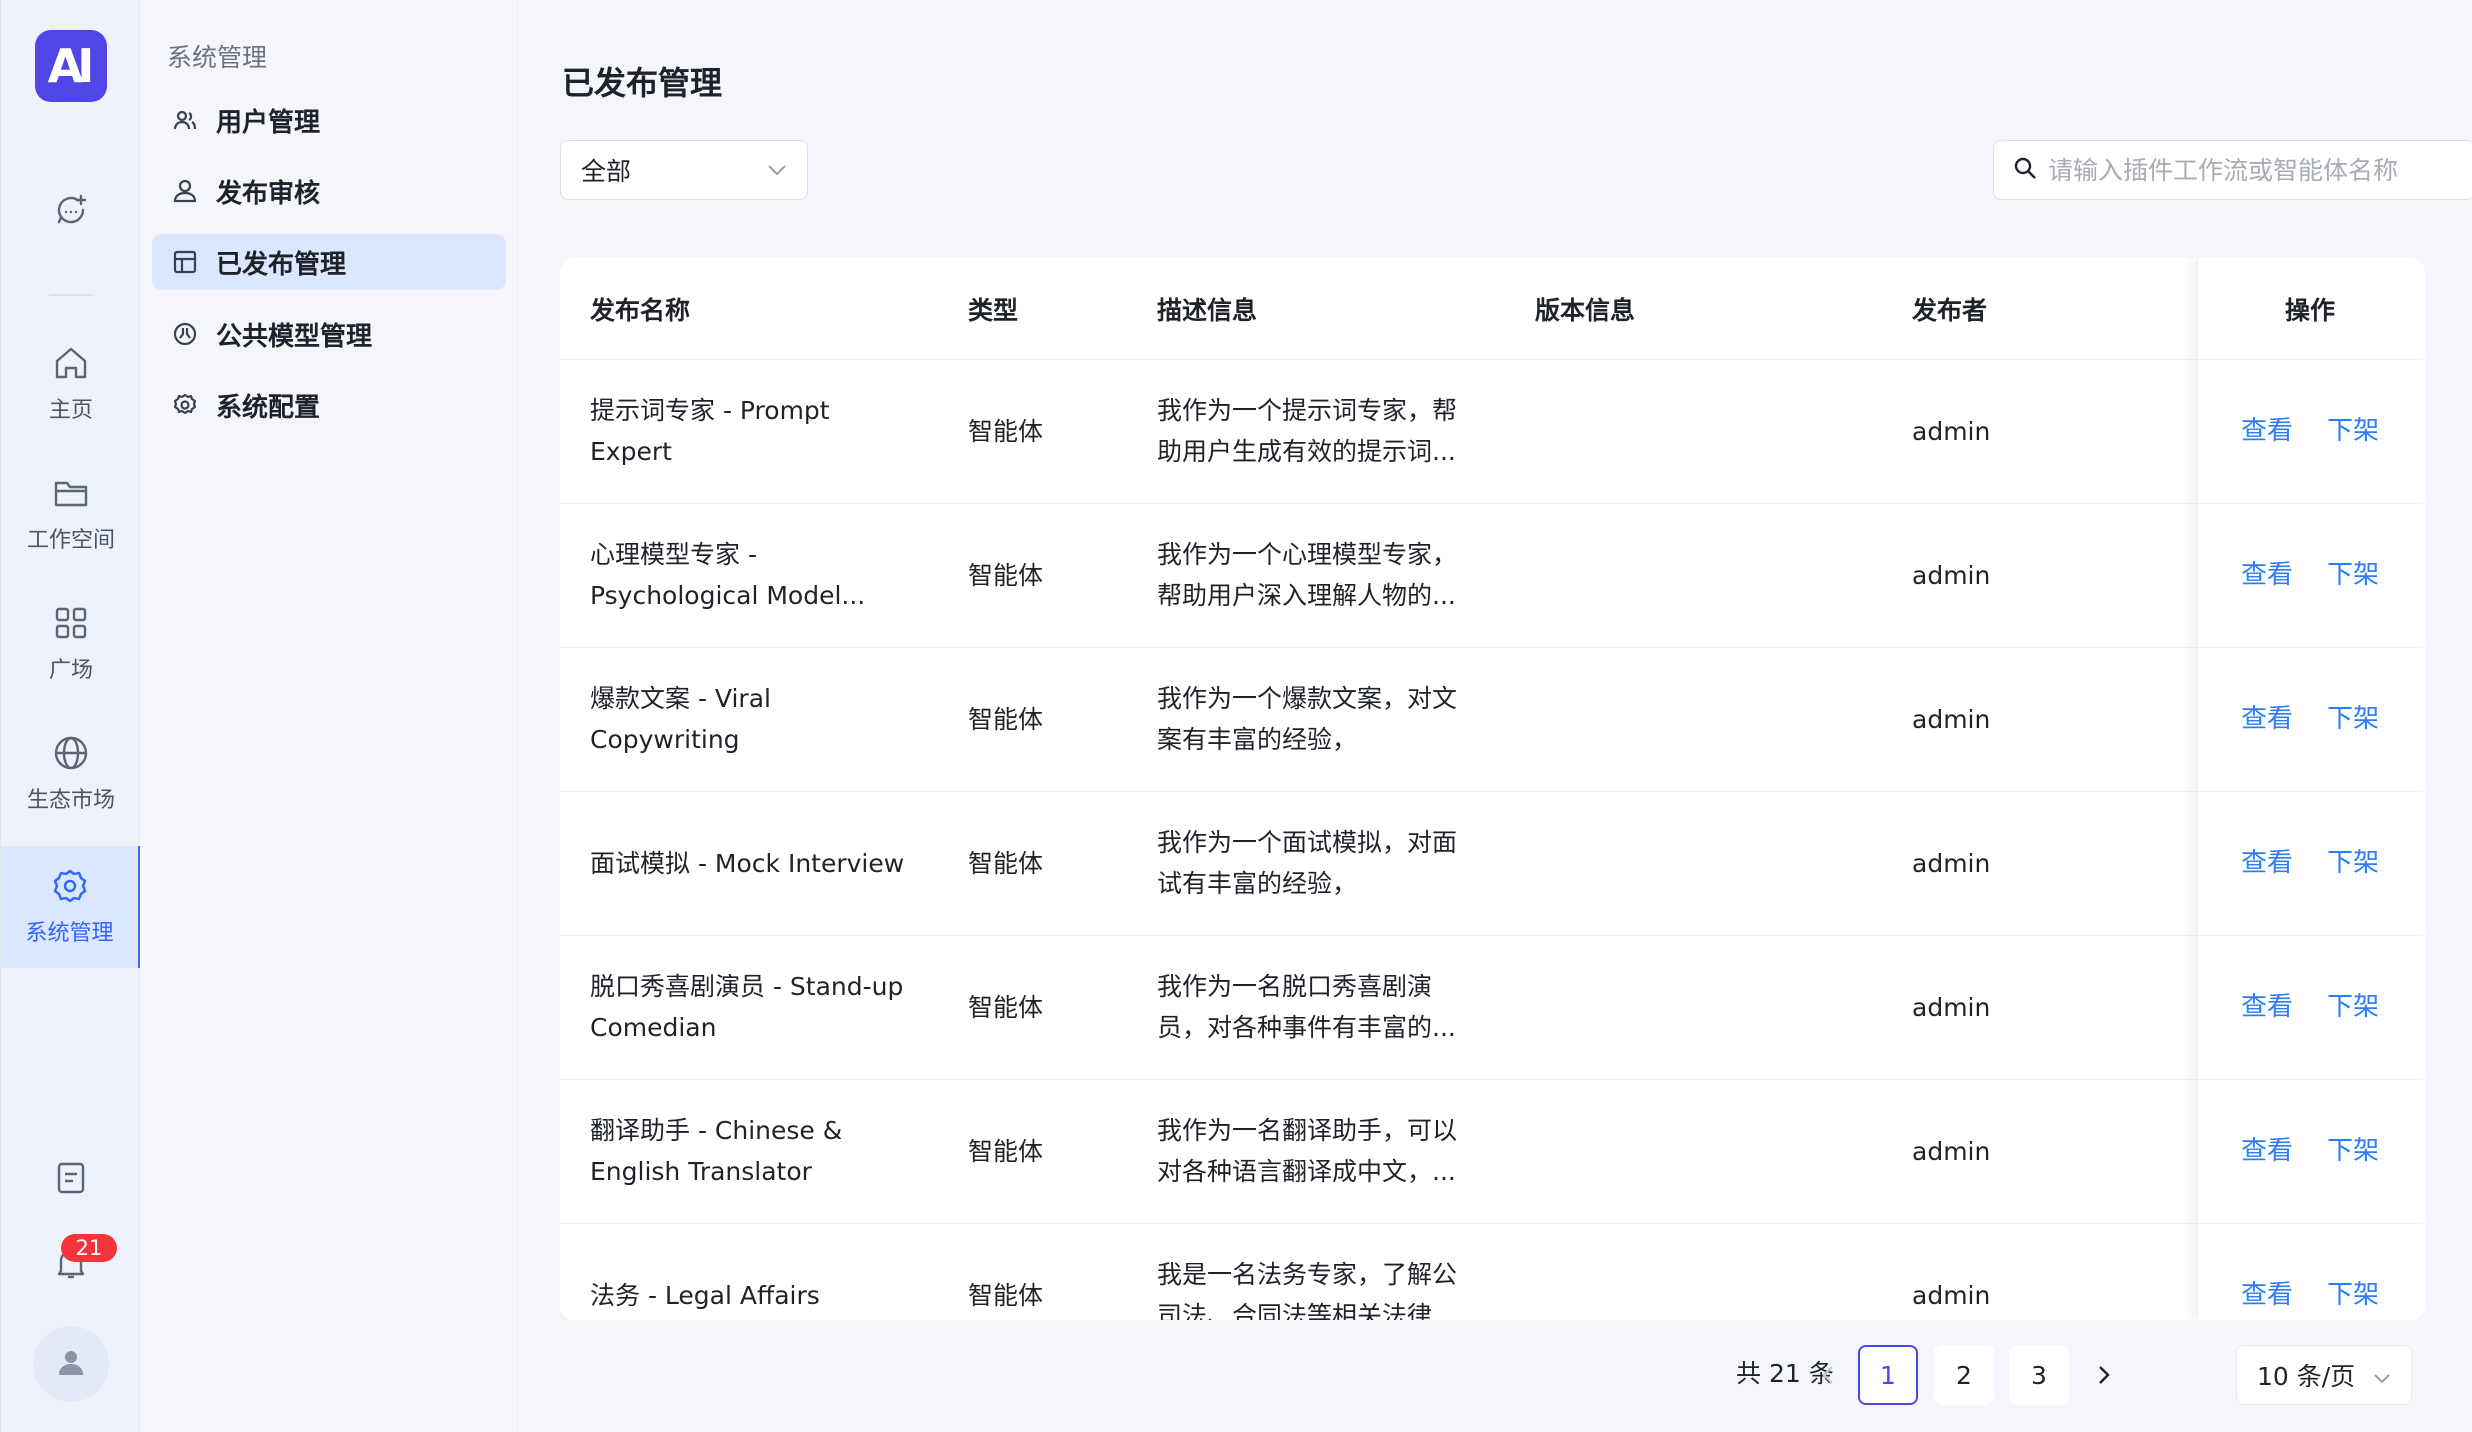 This screenshot has height=1432, width=2472. I want to click on icon-rail: AI 主页 工作空间 广场 生态市场 系统管理 21, so click(70, 716).